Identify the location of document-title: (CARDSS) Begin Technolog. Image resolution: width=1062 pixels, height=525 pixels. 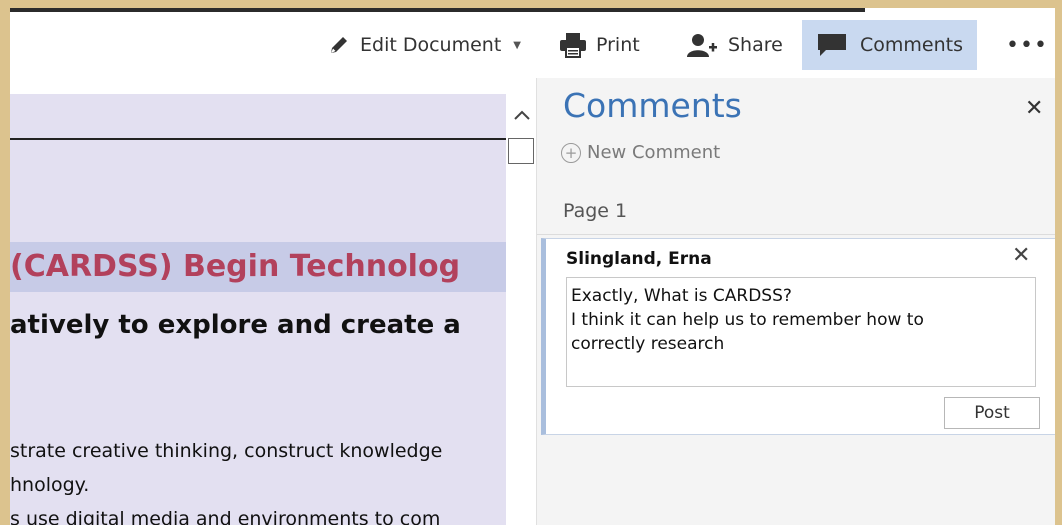
(258, 267).